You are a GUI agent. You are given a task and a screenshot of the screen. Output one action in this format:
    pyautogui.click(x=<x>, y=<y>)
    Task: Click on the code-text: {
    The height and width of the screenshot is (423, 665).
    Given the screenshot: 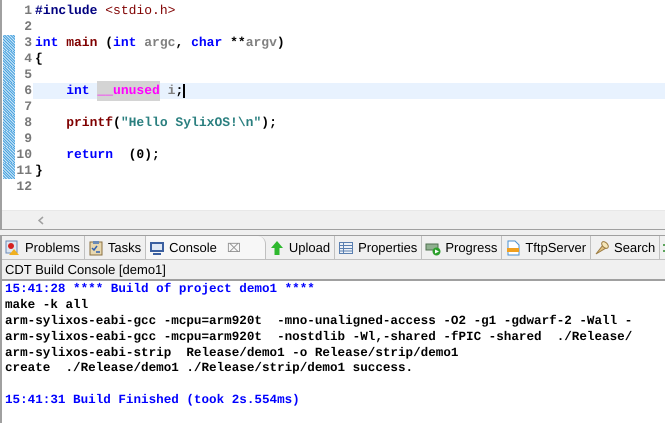 What is the action you would take?
    pyautogui.click(x=39, y=59)
    